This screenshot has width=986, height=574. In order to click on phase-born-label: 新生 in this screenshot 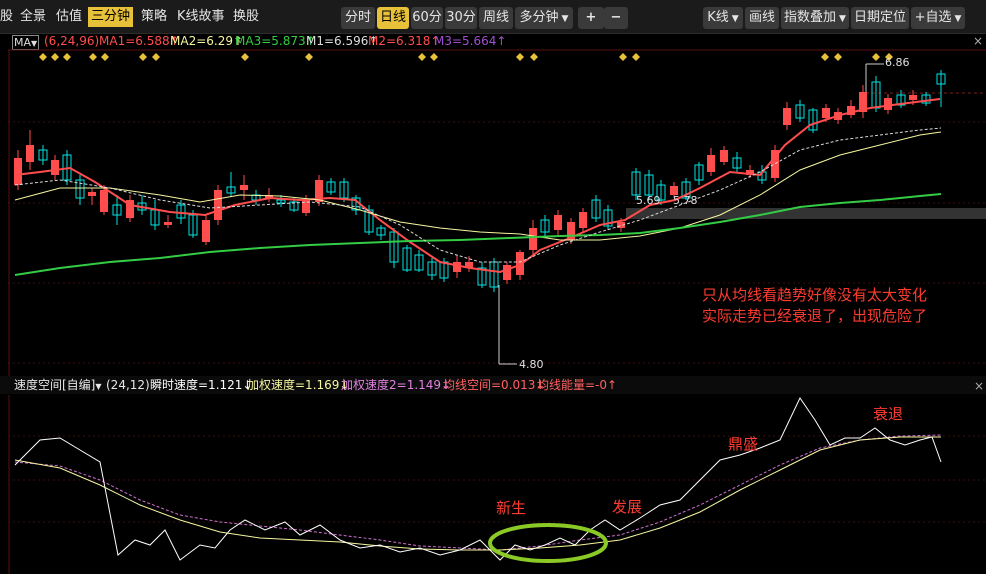, I will do `click(511, 508)`.